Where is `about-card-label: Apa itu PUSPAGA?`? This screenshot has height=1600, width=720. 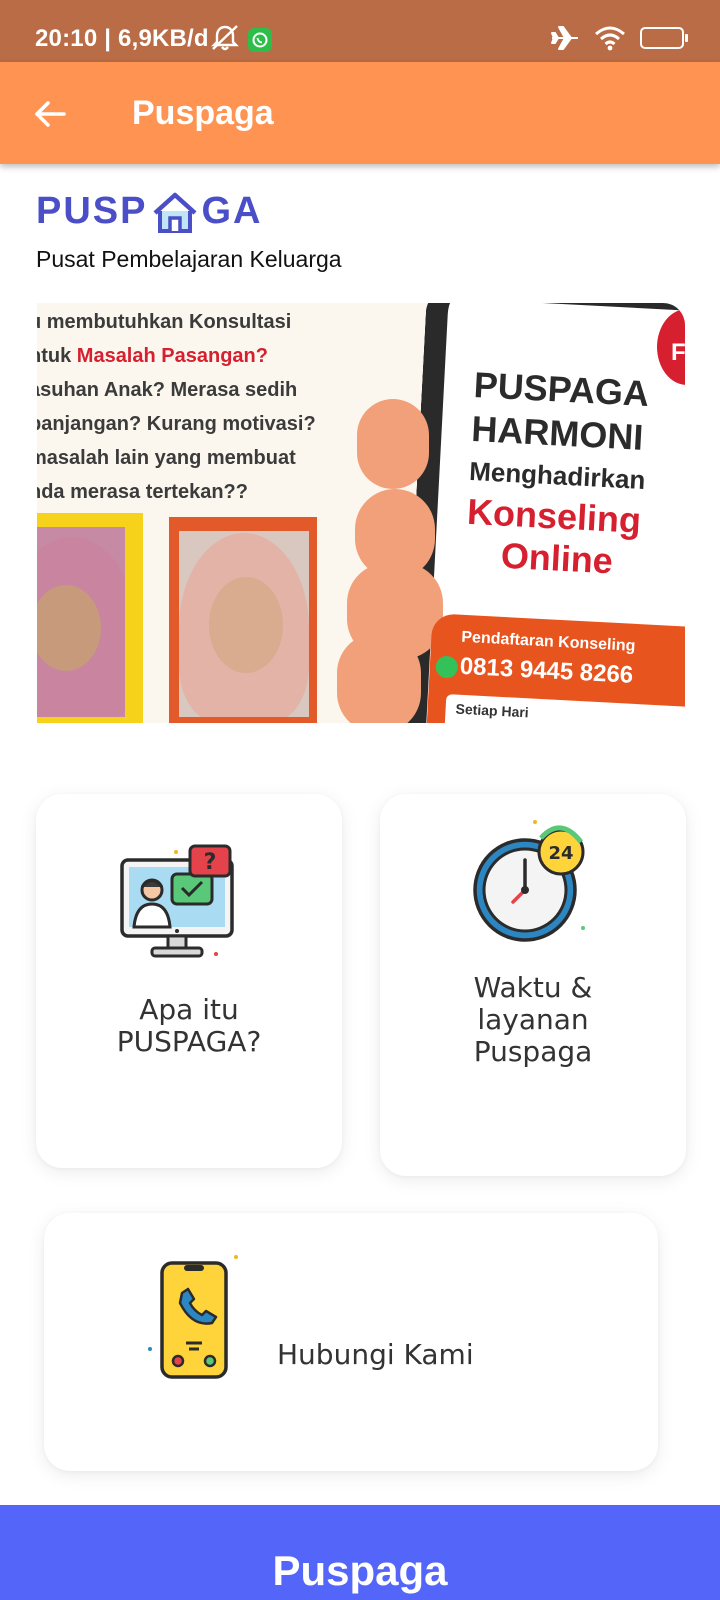
about-card-label: Apa itu PUSPAGA? is located at coordinates (189, 1025).